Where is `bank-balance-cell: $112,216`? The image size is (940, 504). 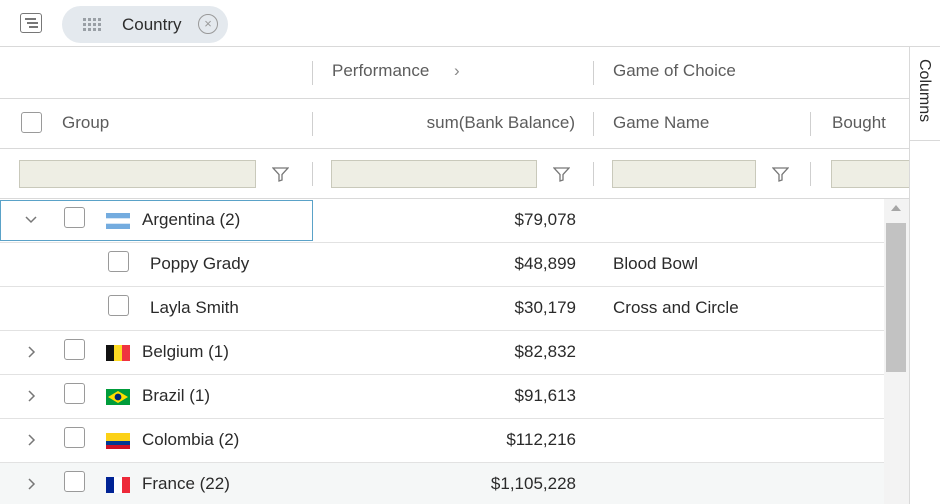 bank-balance-cell: $112,216 is located at coordinates (541, 439).